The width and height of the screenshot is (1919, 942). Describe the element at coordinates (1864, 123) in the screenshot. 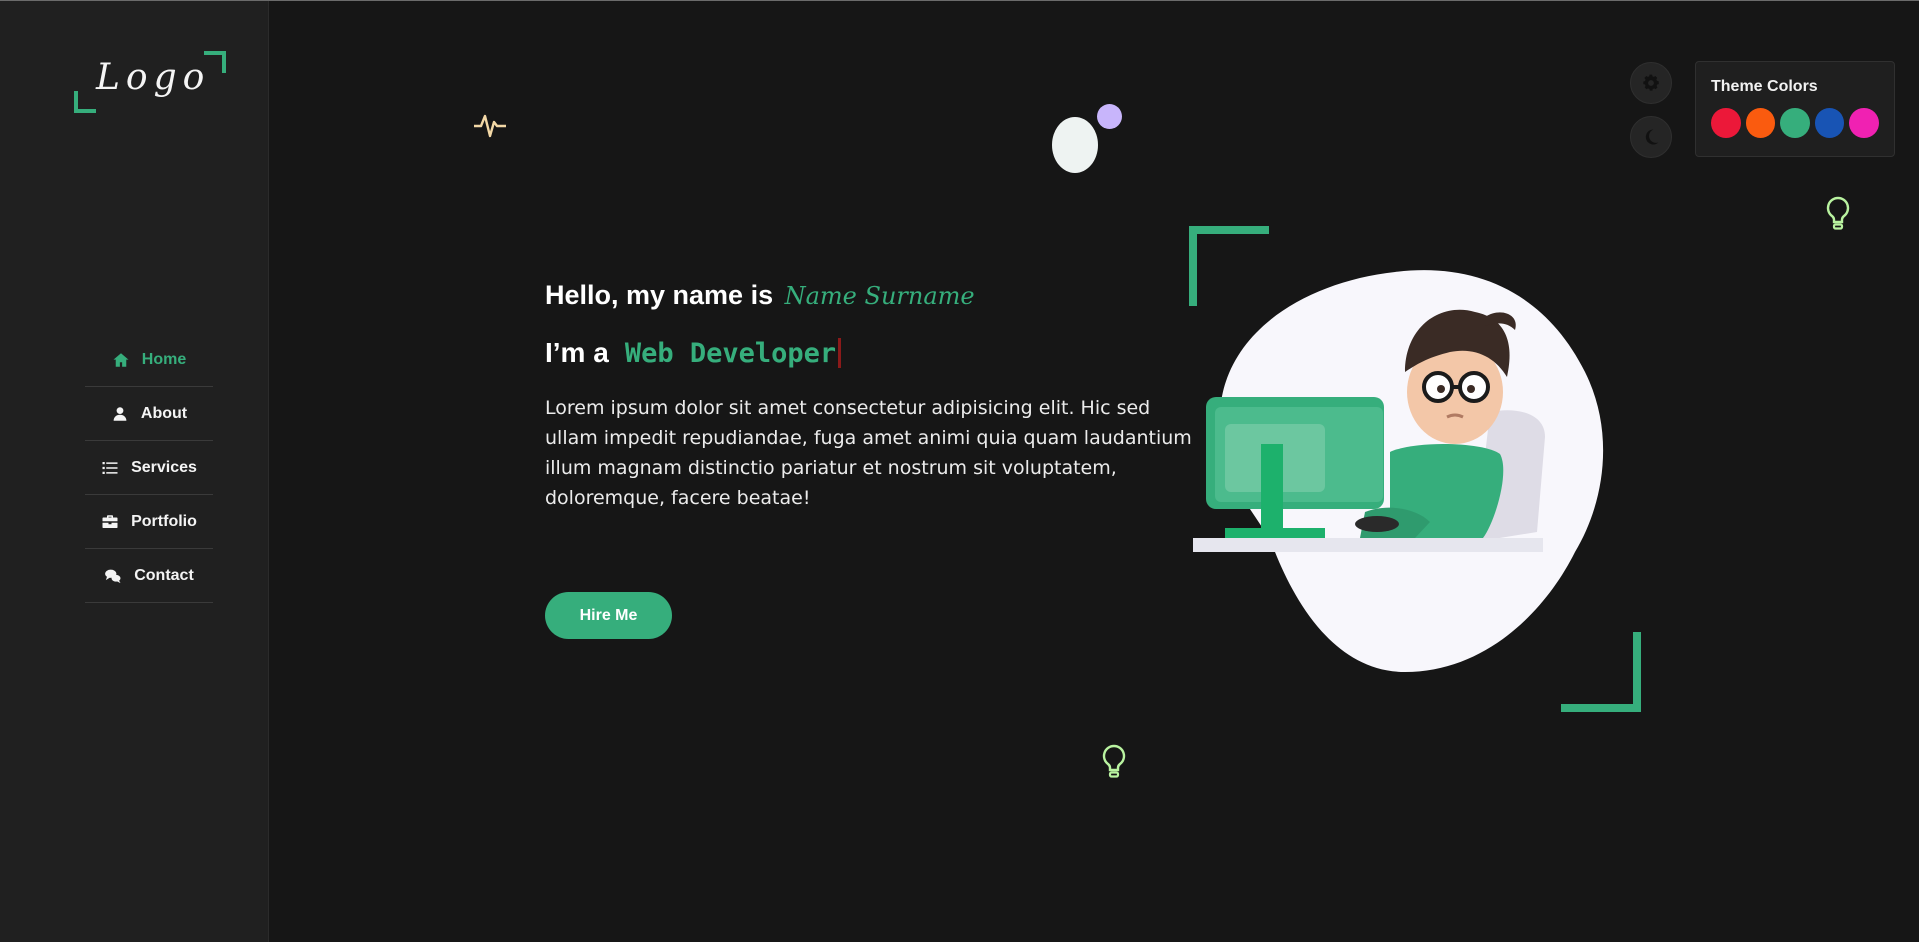

I see `theme-swatch-pink` at that location.